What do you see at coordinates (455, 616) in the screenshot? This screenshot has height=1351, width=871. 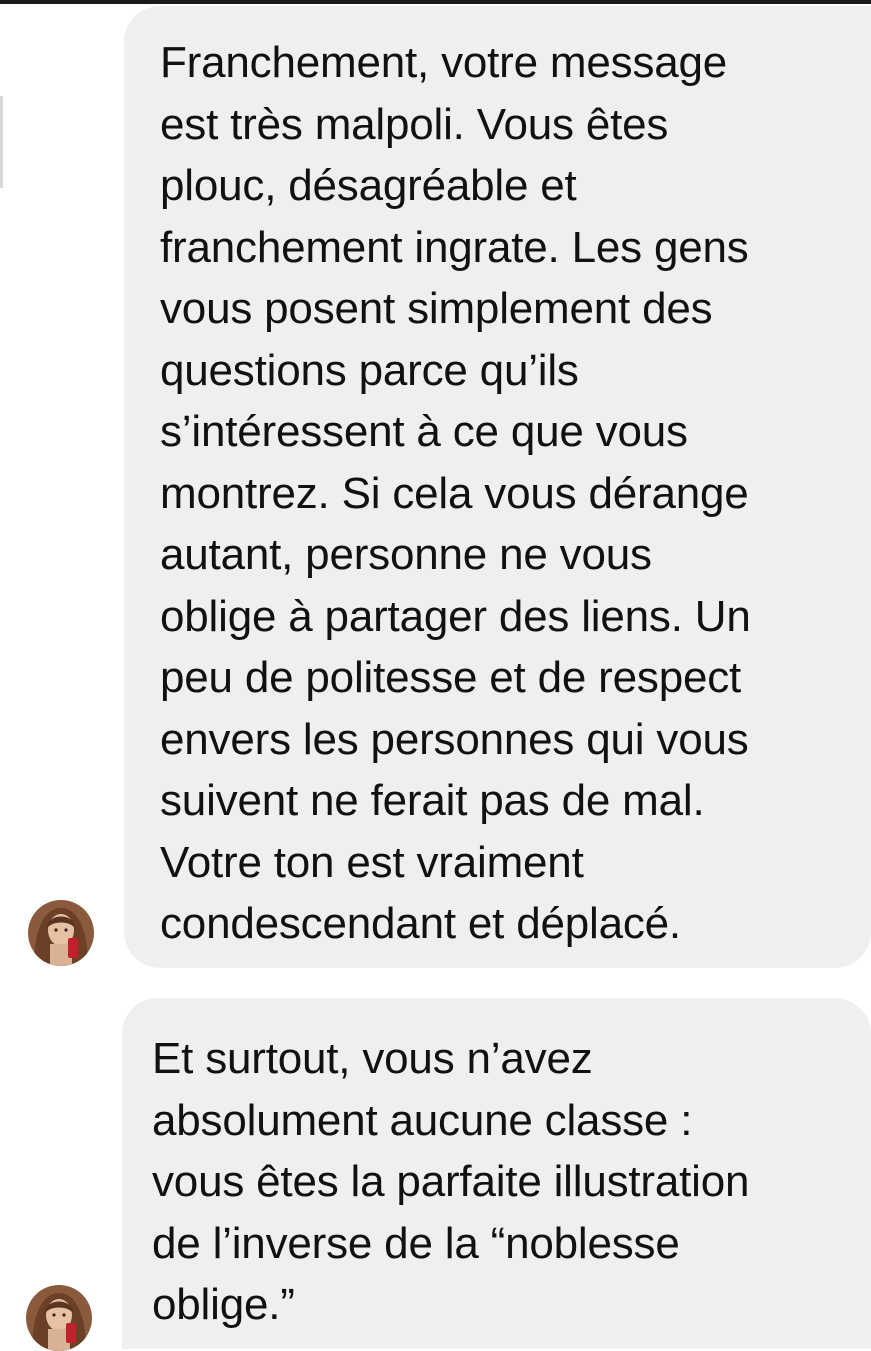 I see `message-line: oblige à partager des liens. Un` at bounding box center [455, 616].